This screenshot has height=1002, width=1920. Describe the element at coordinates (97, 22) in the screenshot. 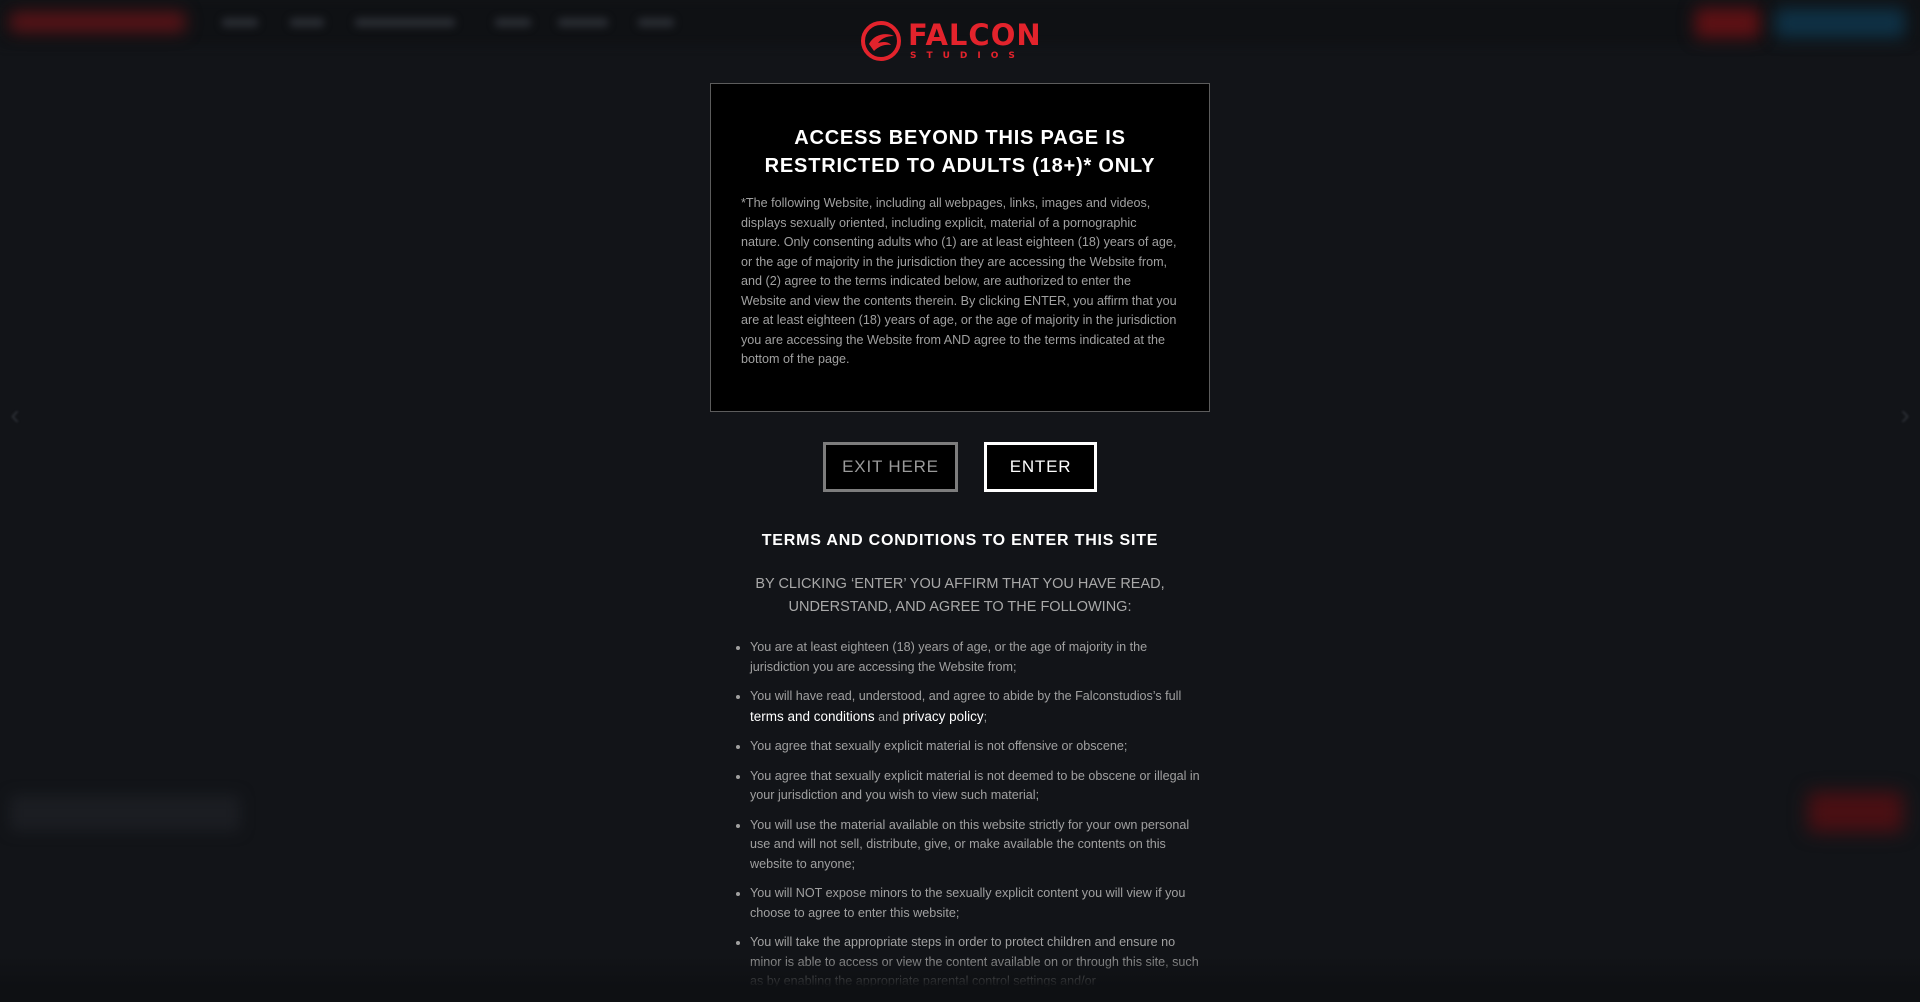

I see `background-logo` at that location.